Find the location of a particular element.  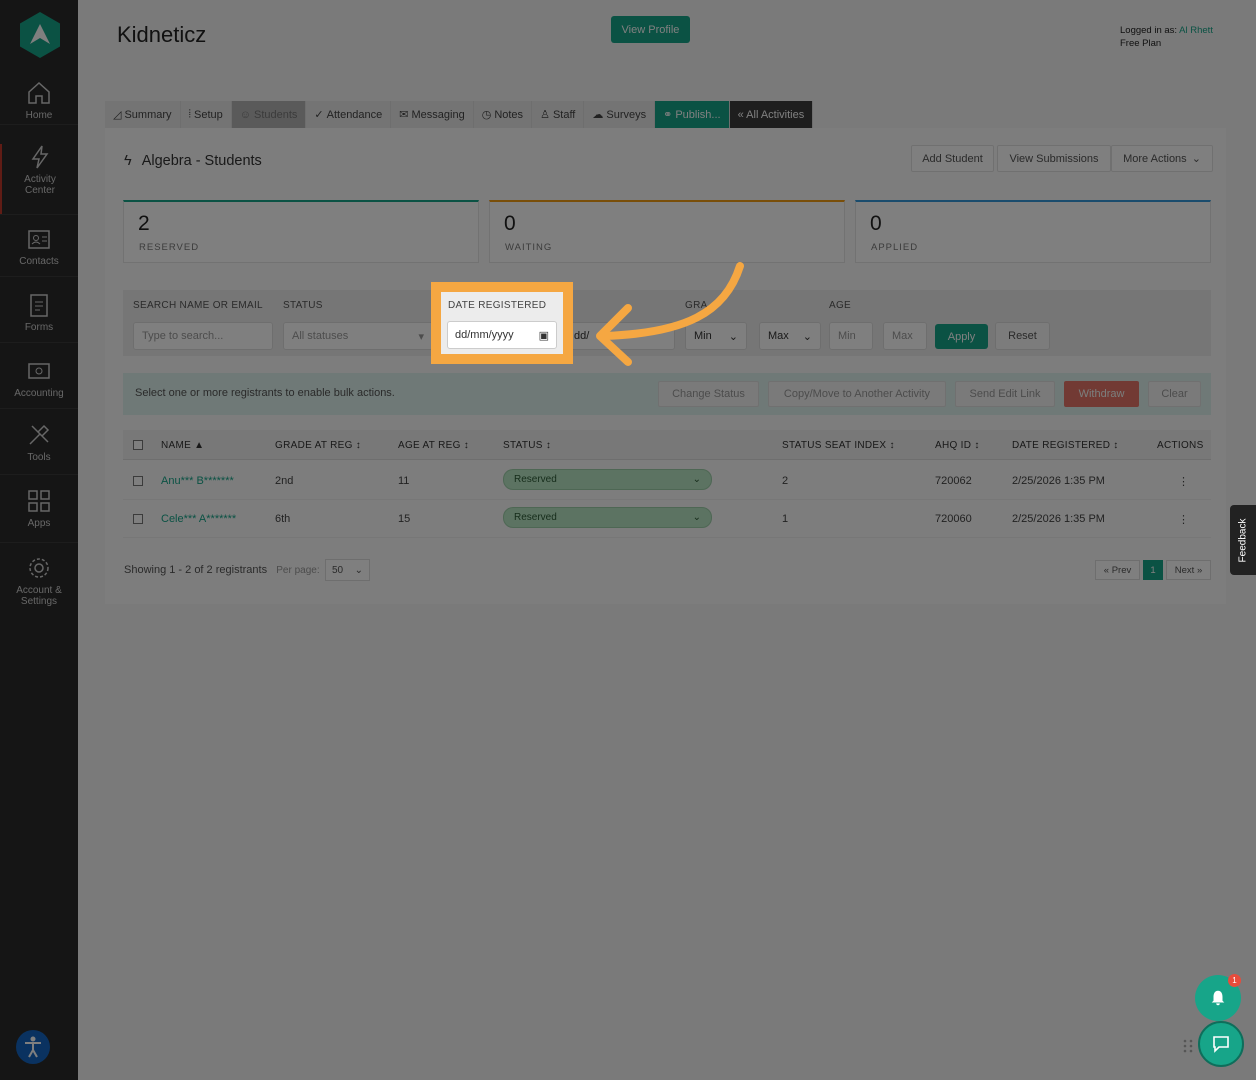

showing-count: Showing 1 - 2 of 2 registrants Per page: is located at coordinates (222, 570).